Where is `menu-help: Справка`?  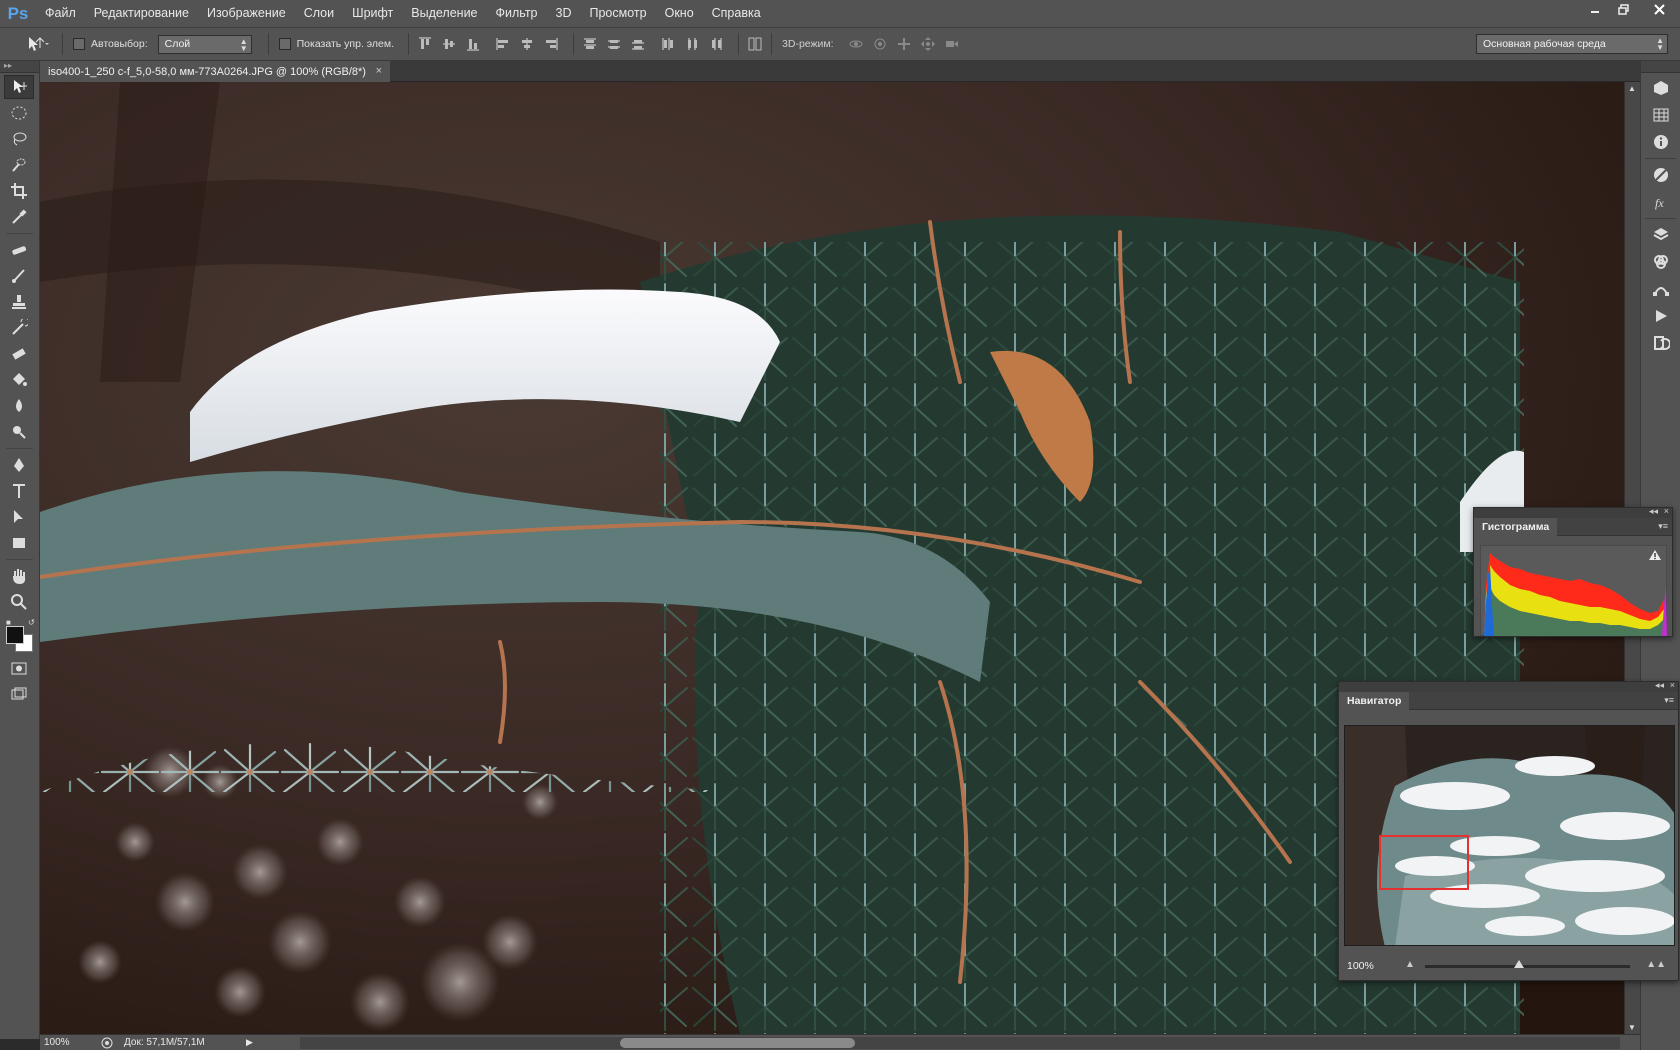
menu-help: Справка is located at coordinates (736, 13).